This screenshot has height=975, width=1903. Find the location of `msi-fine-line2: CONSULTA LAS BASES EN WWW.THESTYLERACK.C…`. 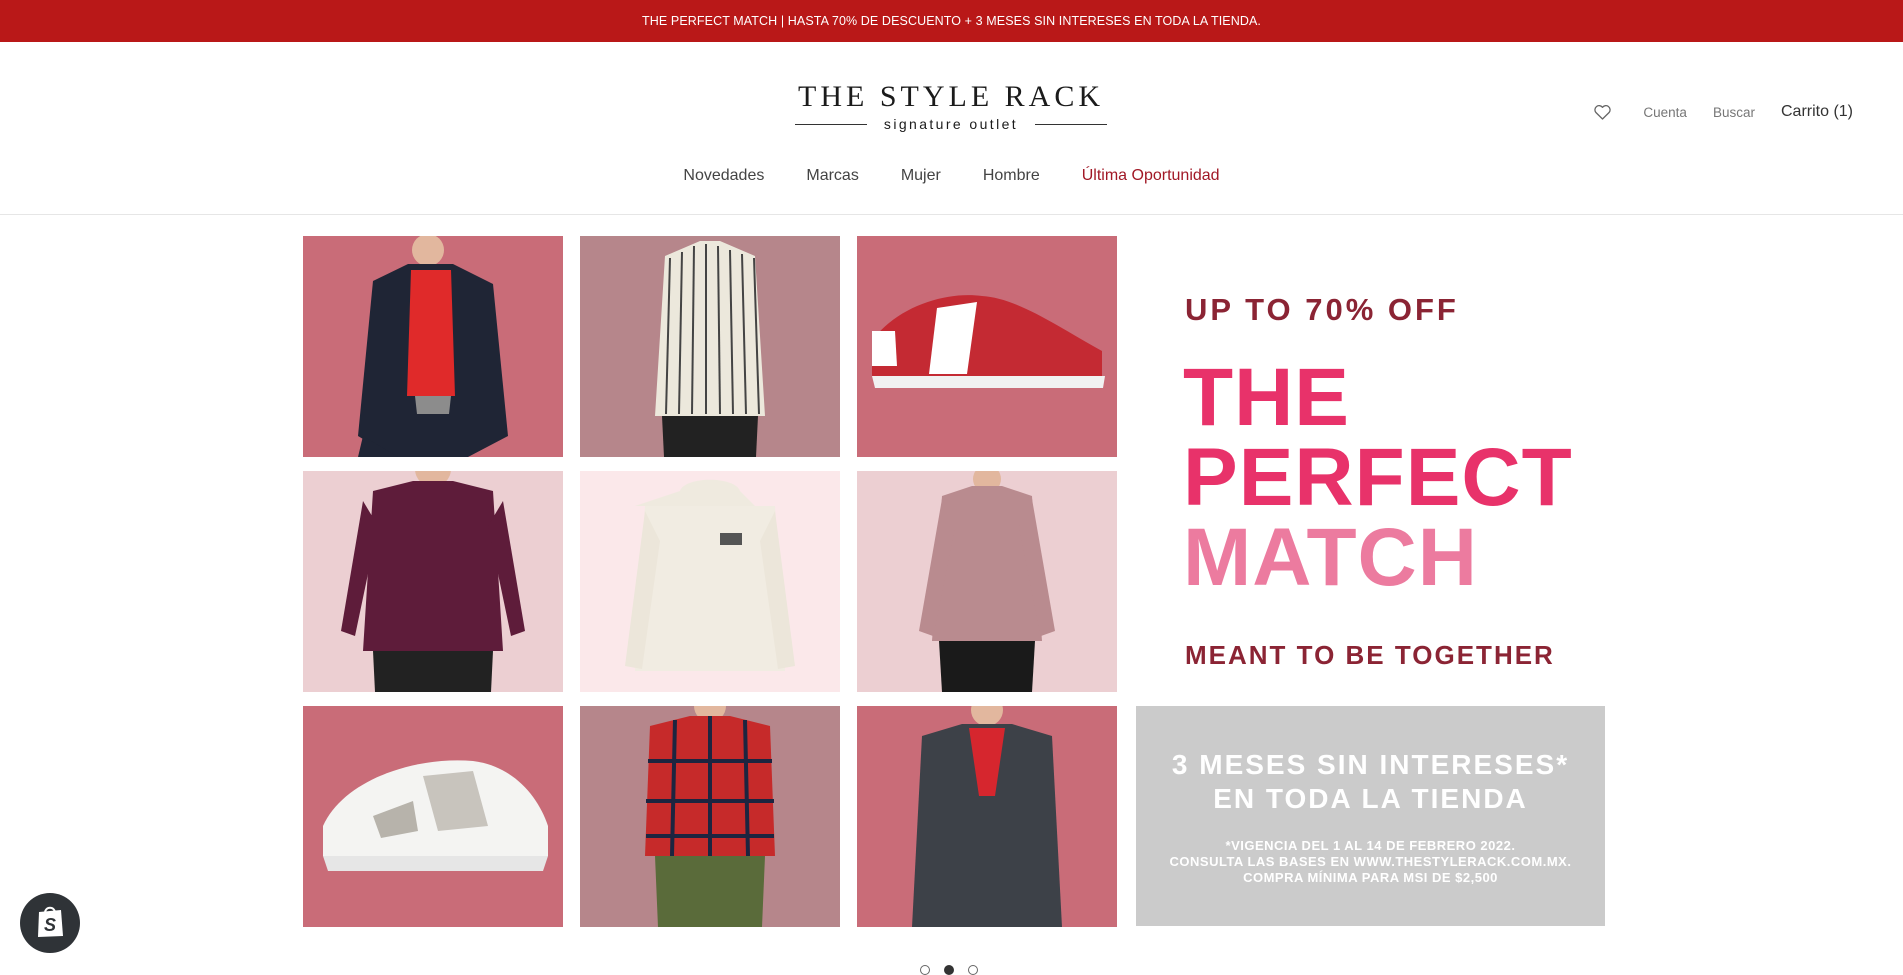

msi-fine-line2: CONSULTA LAS BASES EN WWW.THESTYLERACK.C… is located at coordinates (1370, 861).